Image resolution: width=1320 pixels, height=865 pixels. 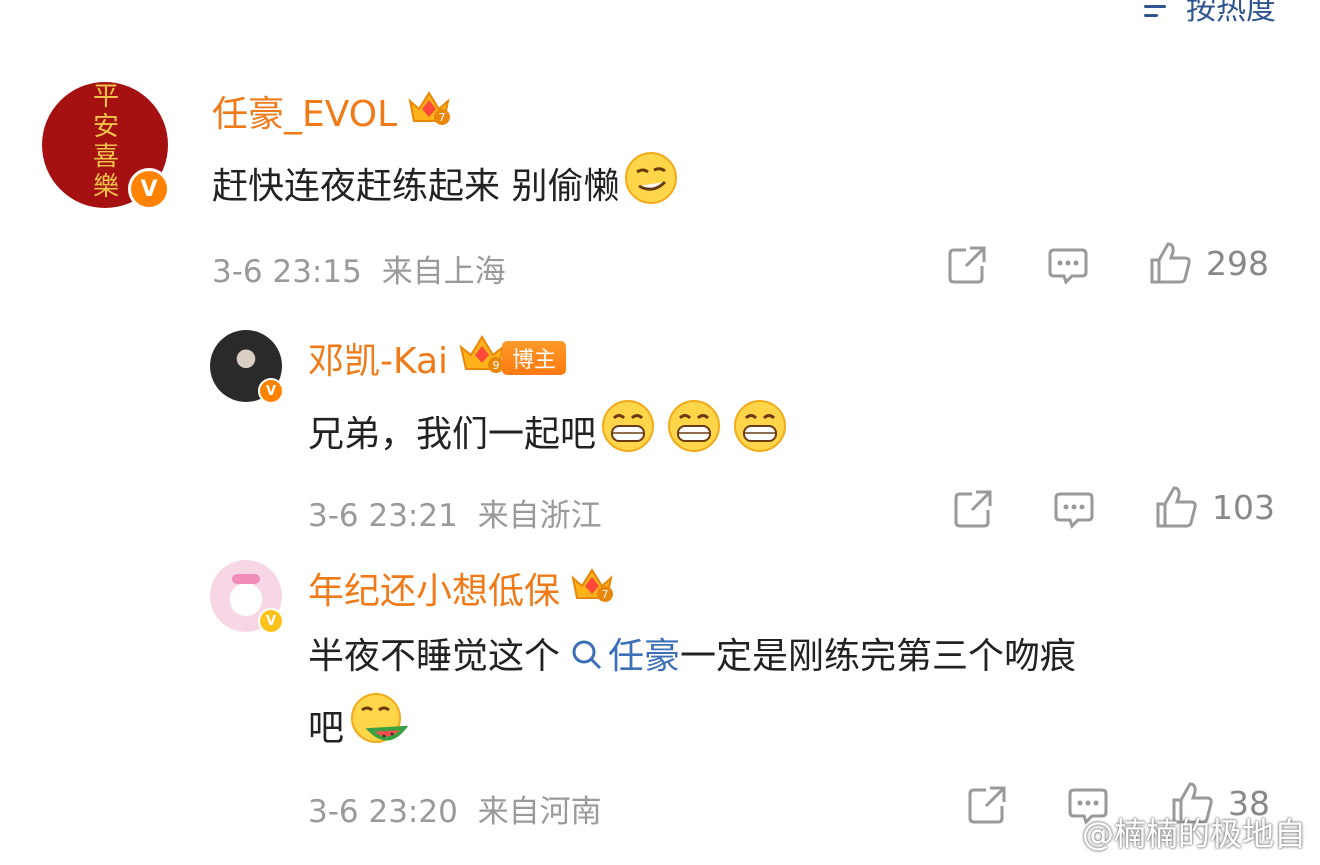 I want to click on watermark: @楠楠的极地自, so click(x=1167, y=832).